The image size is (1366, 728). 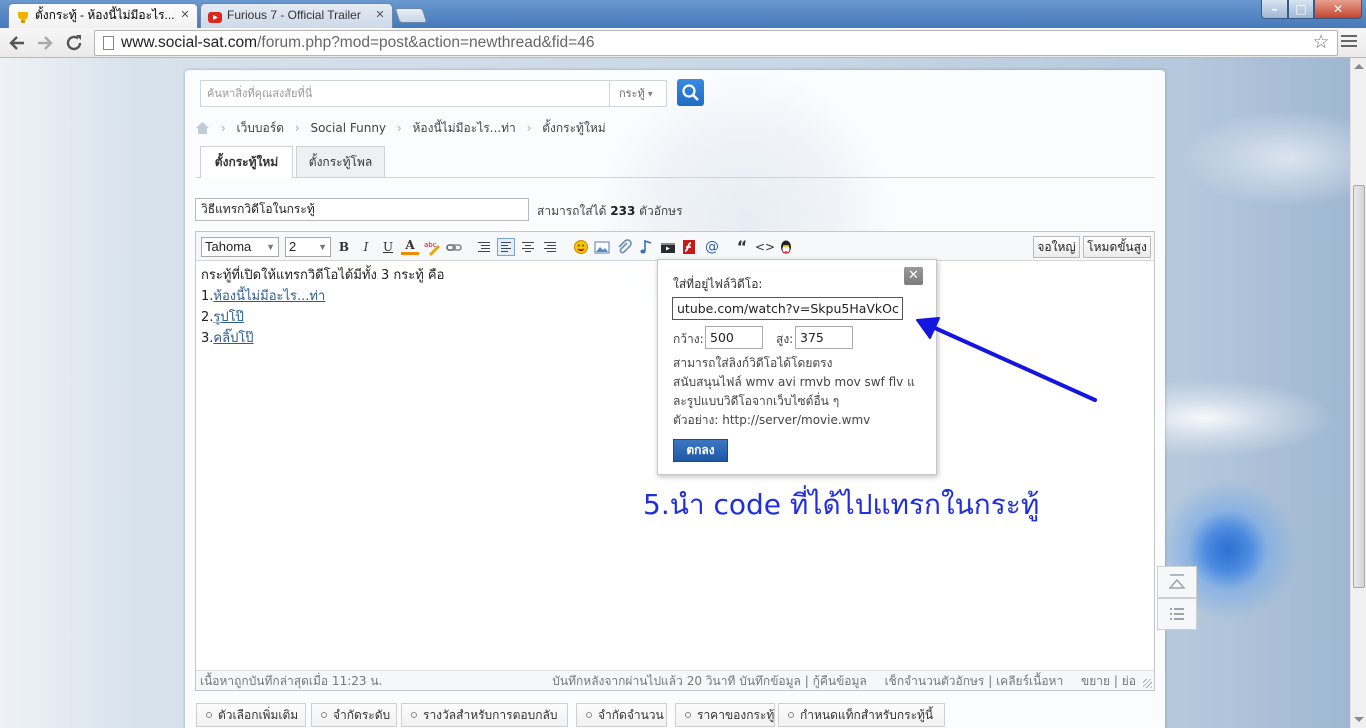 I want to click on browser-tab-active: ตั้งกระทู้ - ห้องนี้ไม่มีอะไร...ท่า ✕, so click(x=103, y=15).